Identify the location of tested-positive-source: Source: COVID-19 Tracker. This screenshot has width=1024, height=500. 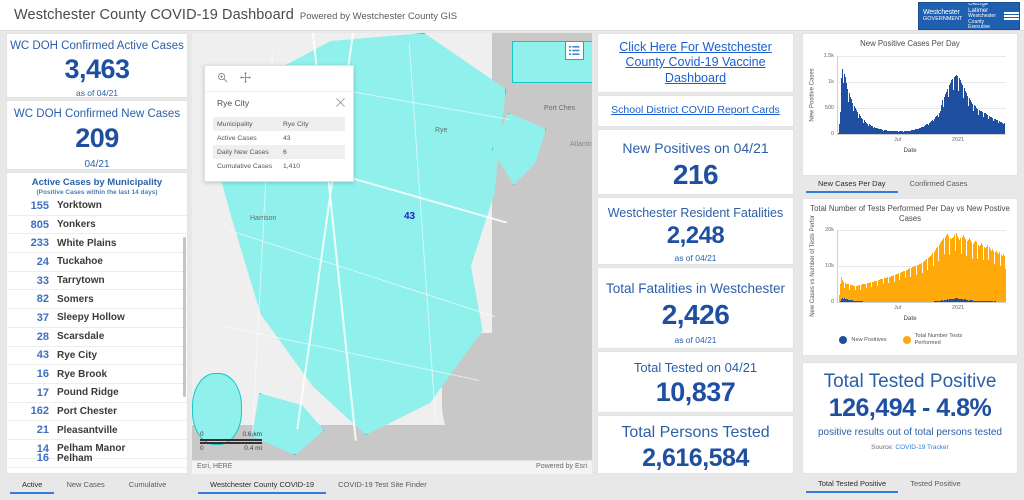
(910, 447).